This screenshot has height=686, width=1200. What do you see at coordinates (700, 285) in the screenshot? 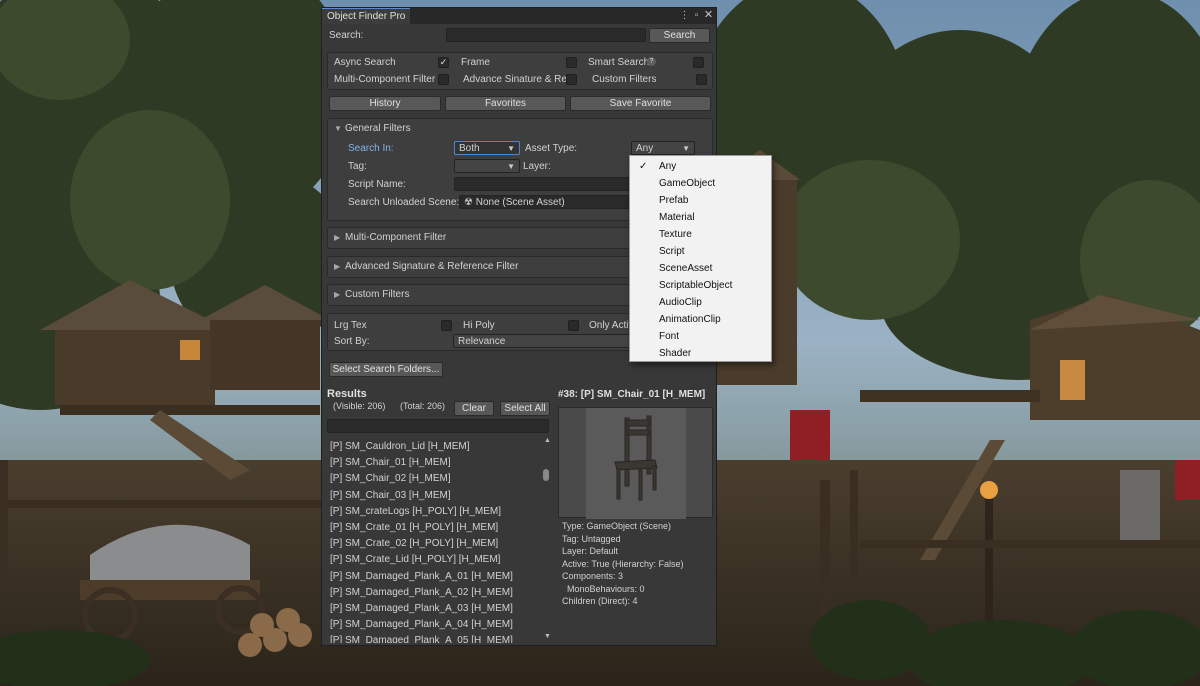
I see `dropdown-option: ScriptableObject` at bounding box center [700, 285].